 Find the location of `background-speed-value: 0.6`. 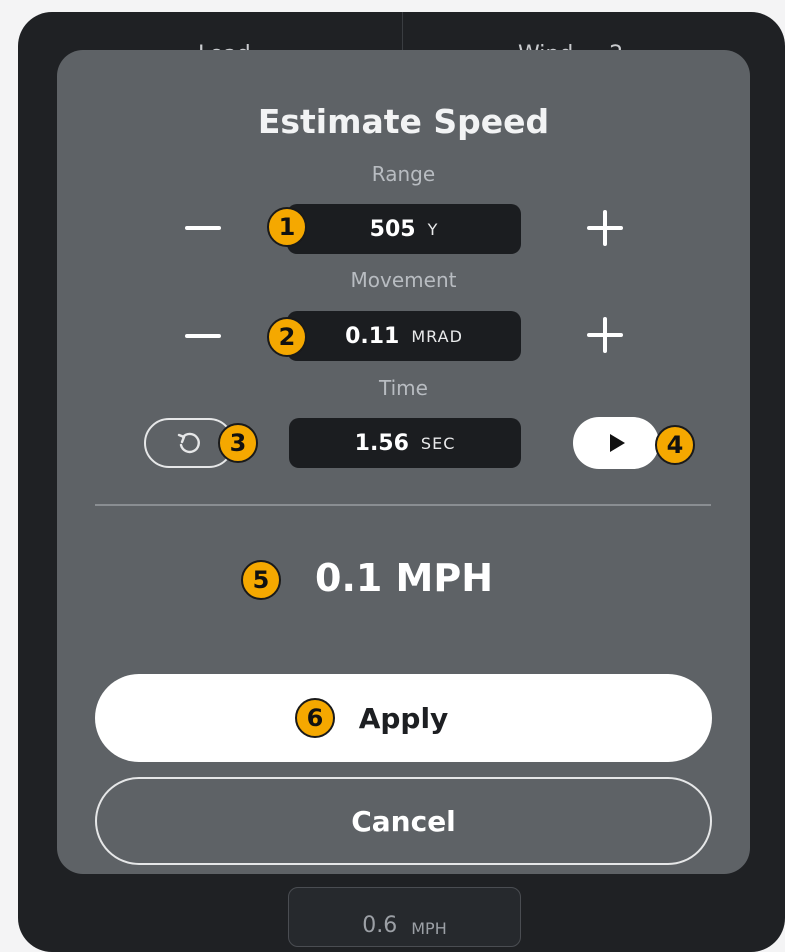

background-speed-value: 0.6 is located at coordinates (380, 925).